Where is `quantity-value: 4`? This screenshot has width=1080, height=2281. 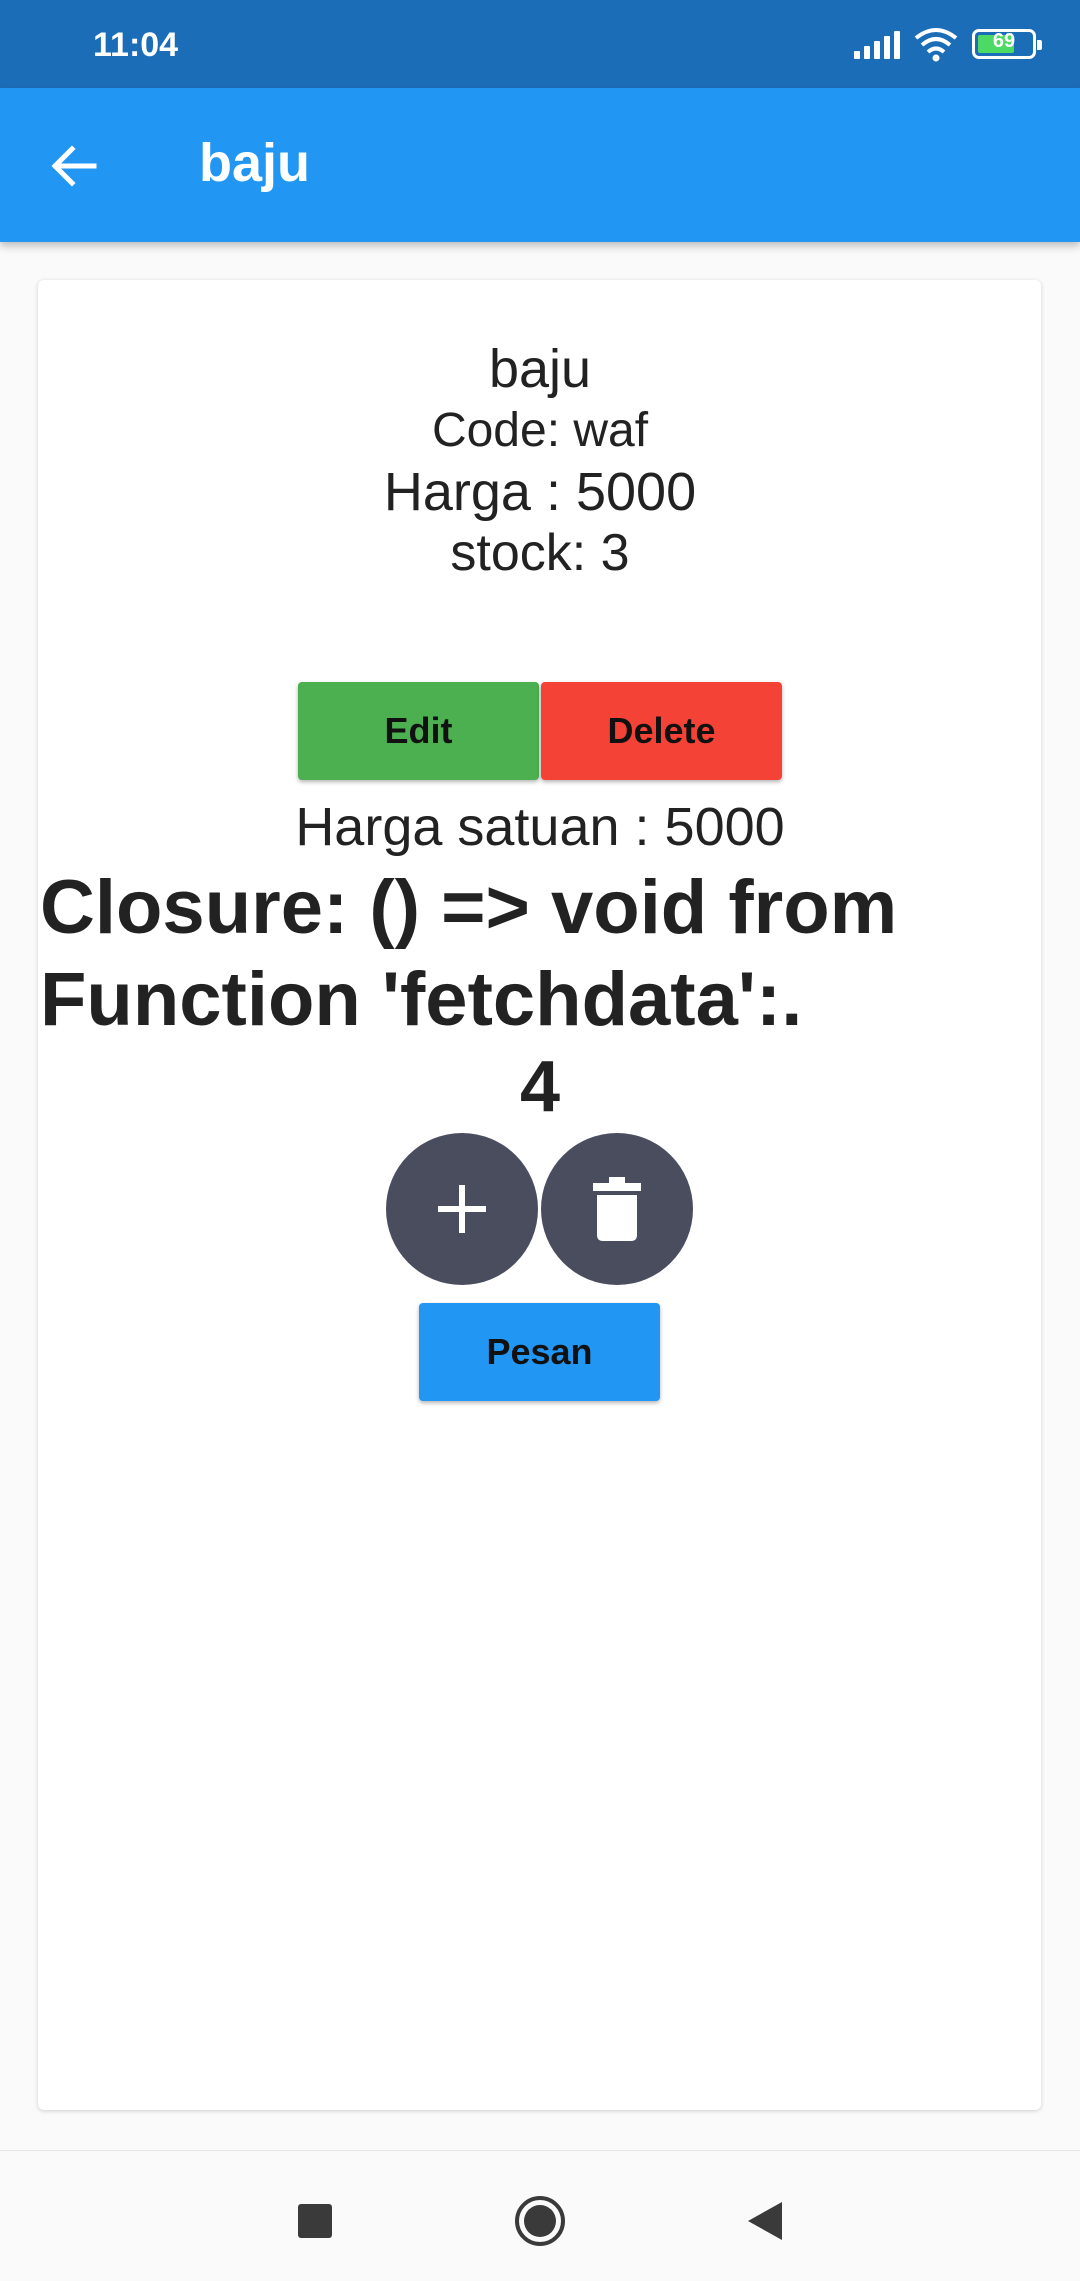 quantity-value: 4 is located at coordinates (540, 1087).